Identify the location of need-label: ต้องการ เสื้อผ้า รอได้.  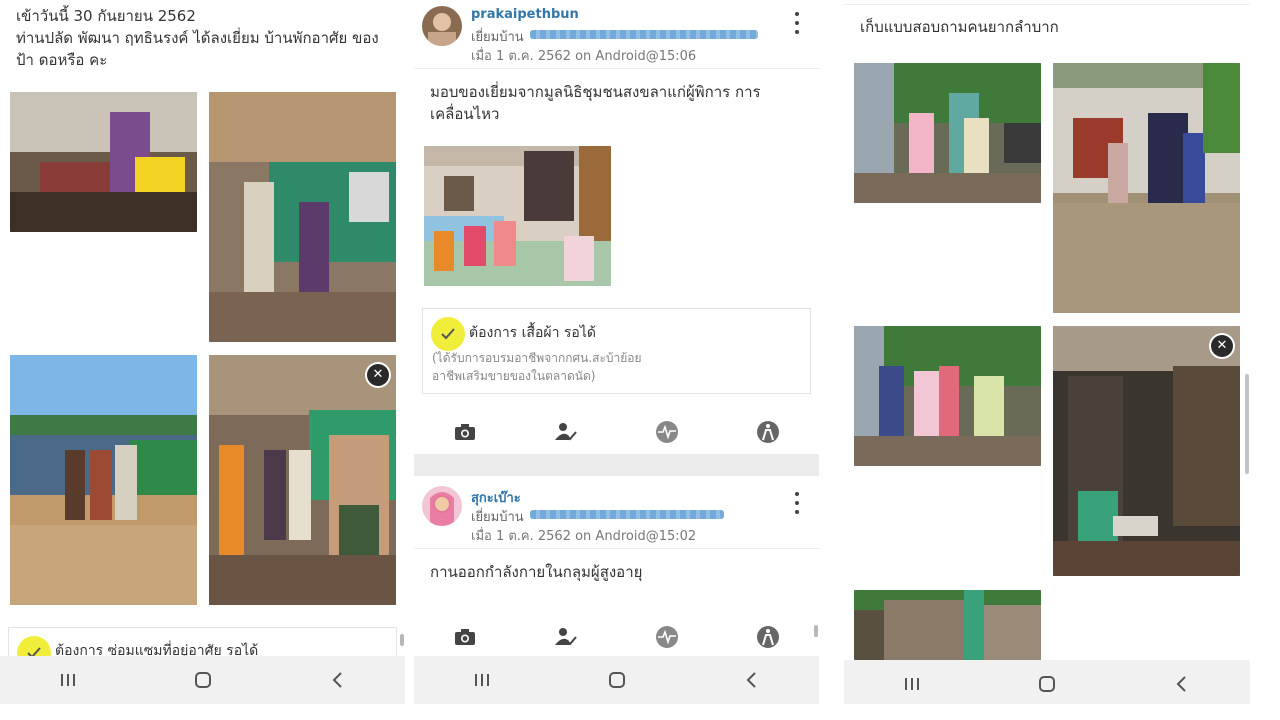
(532, 333).